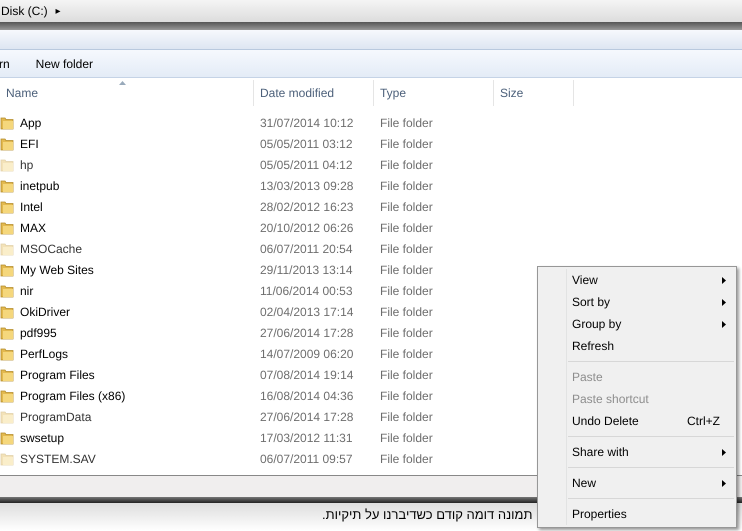  What do you see at coordinates (27, 165) in the screenshot?
I see `file-name: hp` at bounding box center [27, 165].